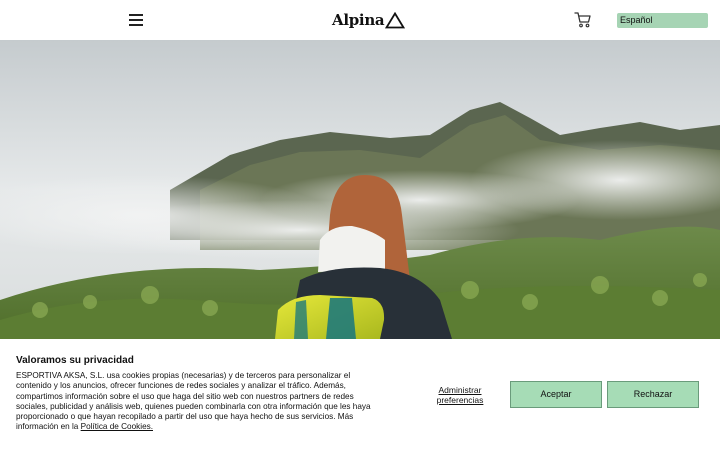  I want to click on site-logo: Alpina, so click(369, 20).